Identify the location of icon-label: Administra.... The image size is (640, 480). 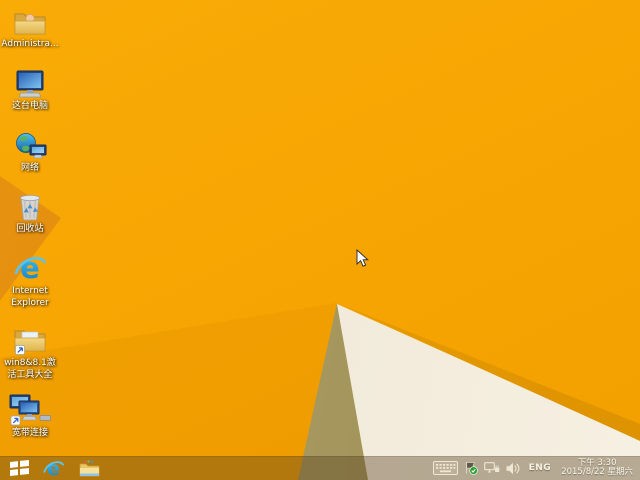
(30, 44).